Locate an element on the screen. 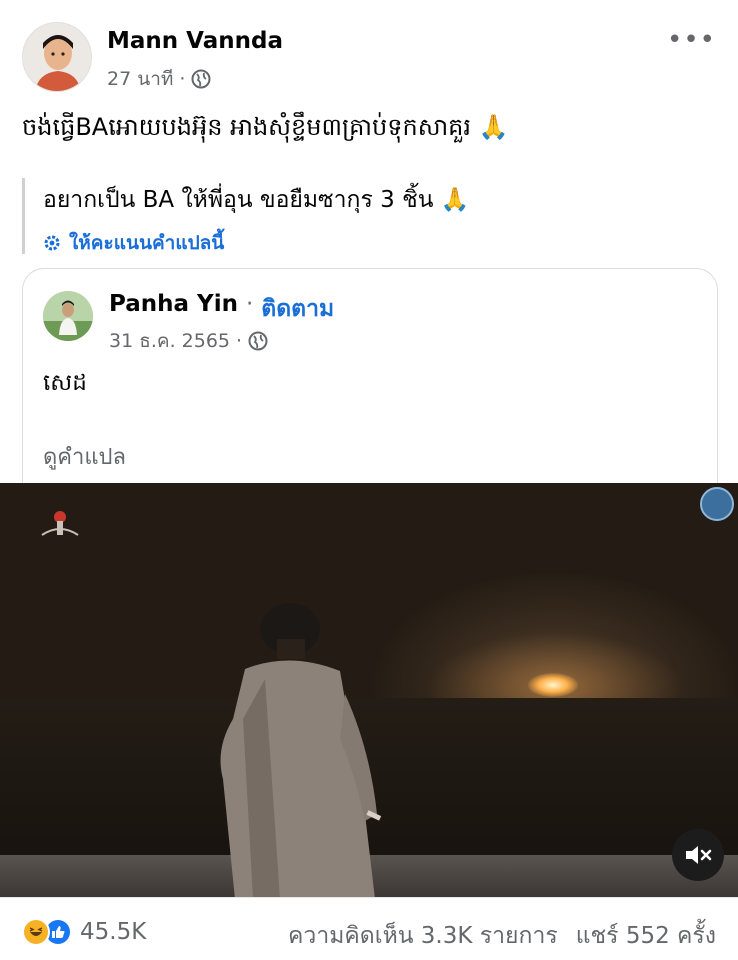 This screenshot has width=738, height=960. standing-figure is located at coordinates (301, 750).